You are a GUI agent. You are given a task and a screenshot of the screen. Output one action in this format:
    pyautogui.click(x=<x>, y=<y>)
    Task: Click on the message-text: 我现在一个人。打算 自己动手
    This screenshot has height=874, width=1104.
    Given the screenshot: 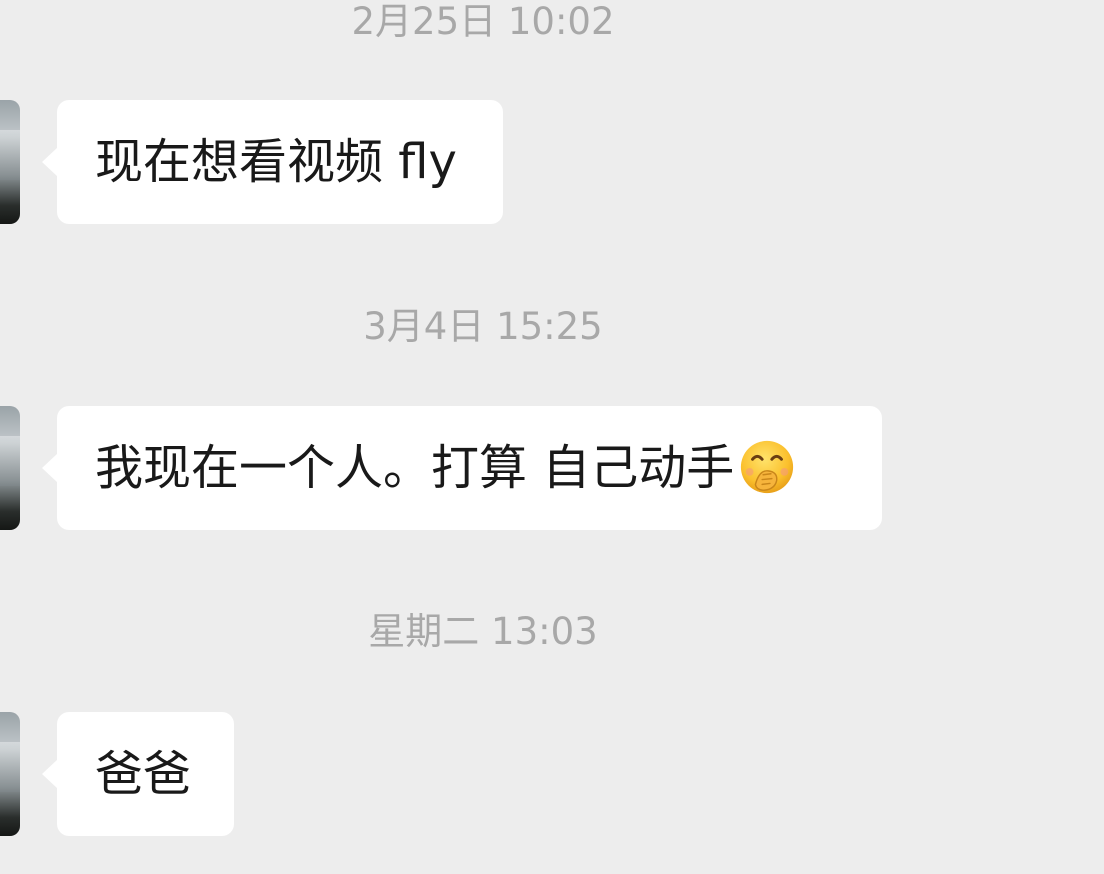 What is the action you would take?
    pyautogui.click(x=415, y=468)
    